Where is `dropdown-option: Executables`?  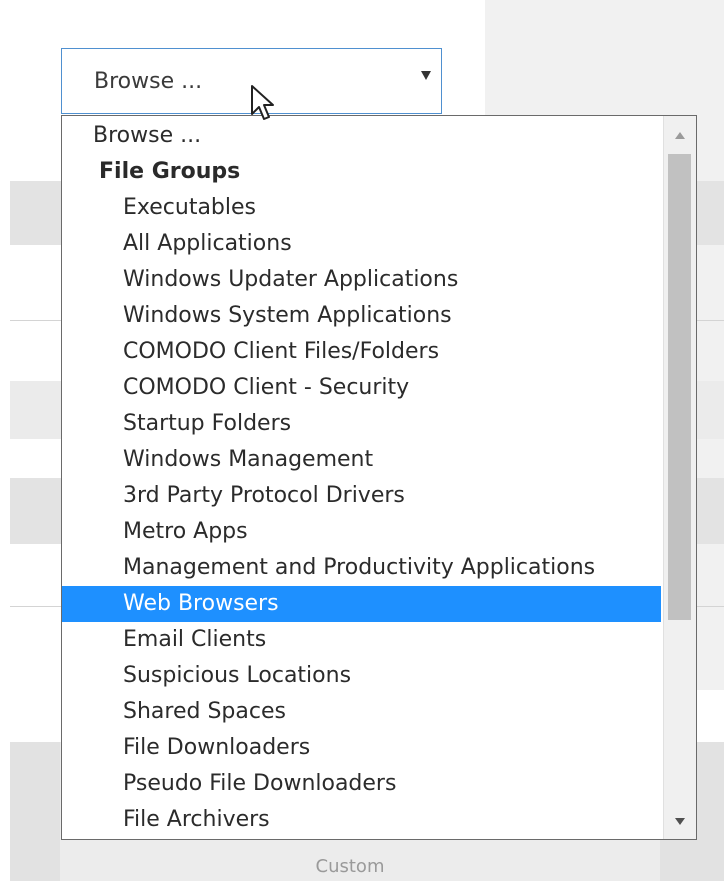
dropdown-option: Executables is located at coordinates (361, 208).